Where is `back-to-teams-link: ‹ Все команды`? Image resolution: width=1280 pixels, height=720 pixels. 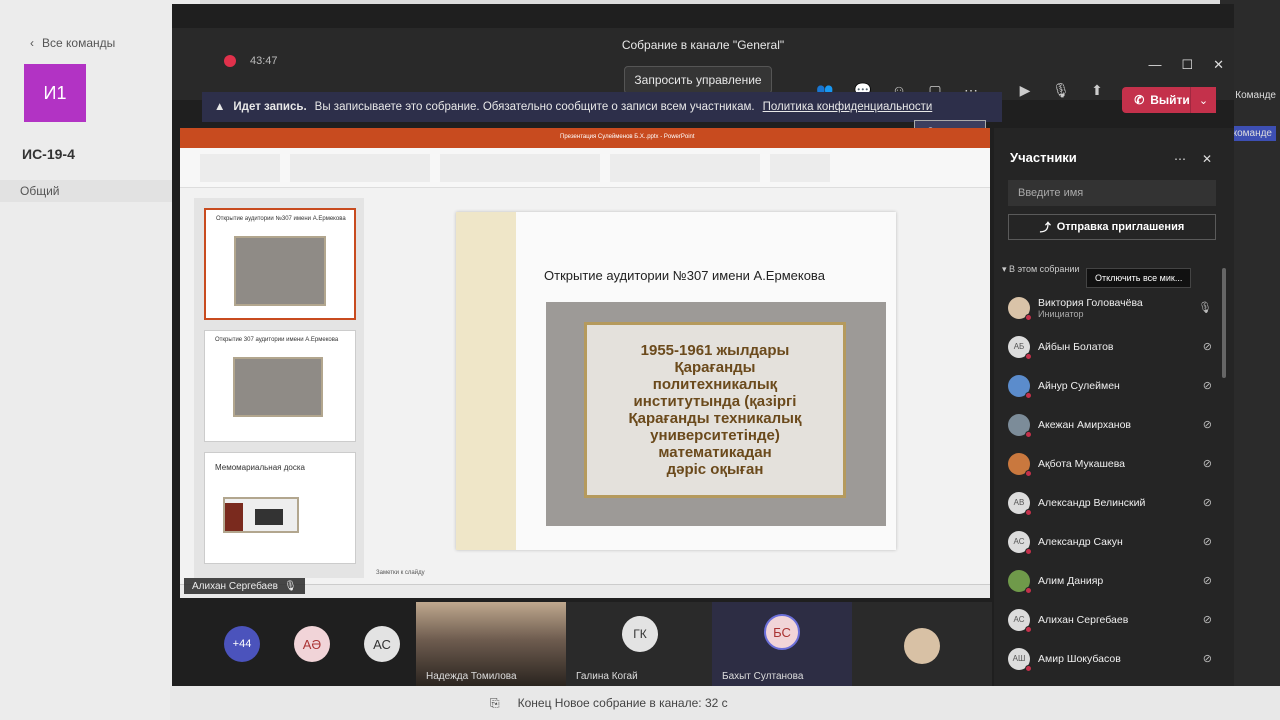
back-to-teams-link: ‹ Все команды is located at coordinates (72, 43).